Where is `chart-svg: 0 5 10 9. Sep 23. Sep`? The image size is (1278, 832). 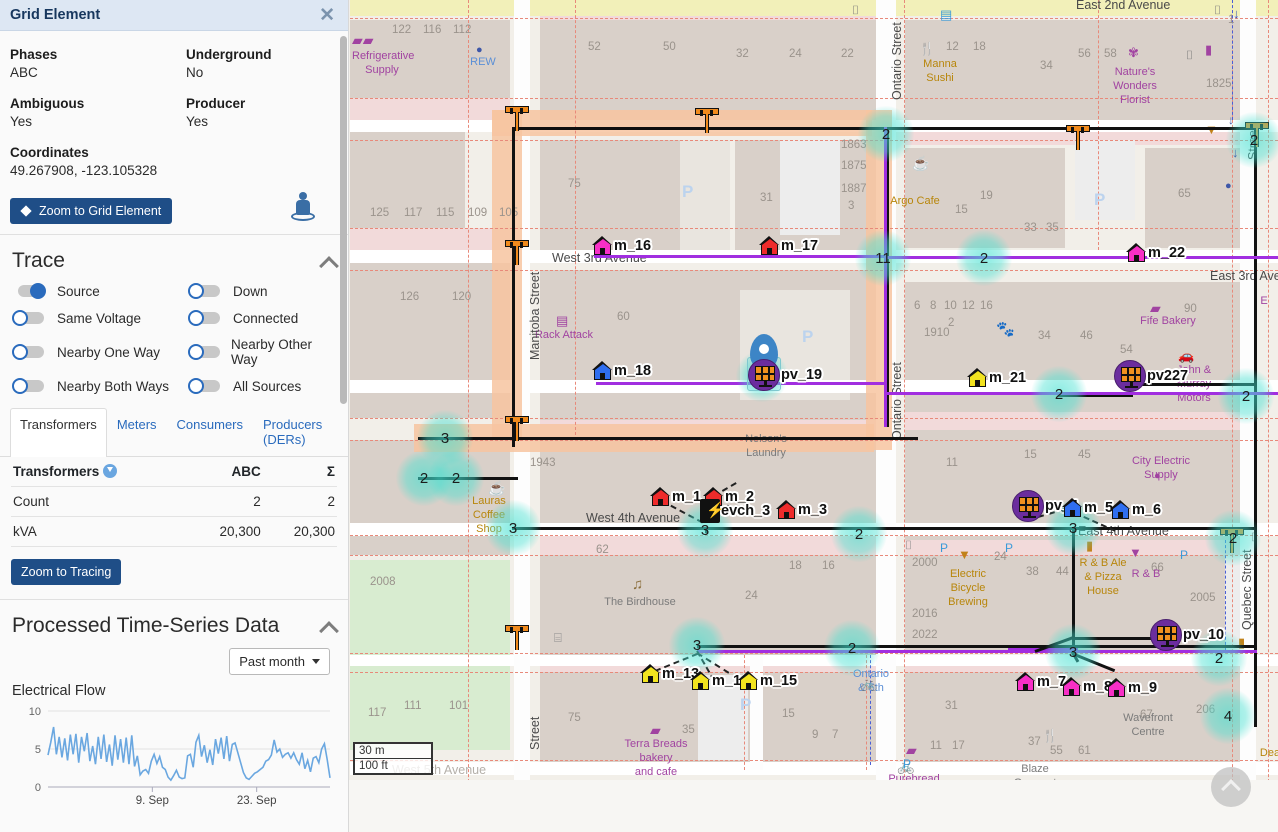 chart-svg: 0 5 10 9. Sep 23. Sep is located at coordinates (180, 756).